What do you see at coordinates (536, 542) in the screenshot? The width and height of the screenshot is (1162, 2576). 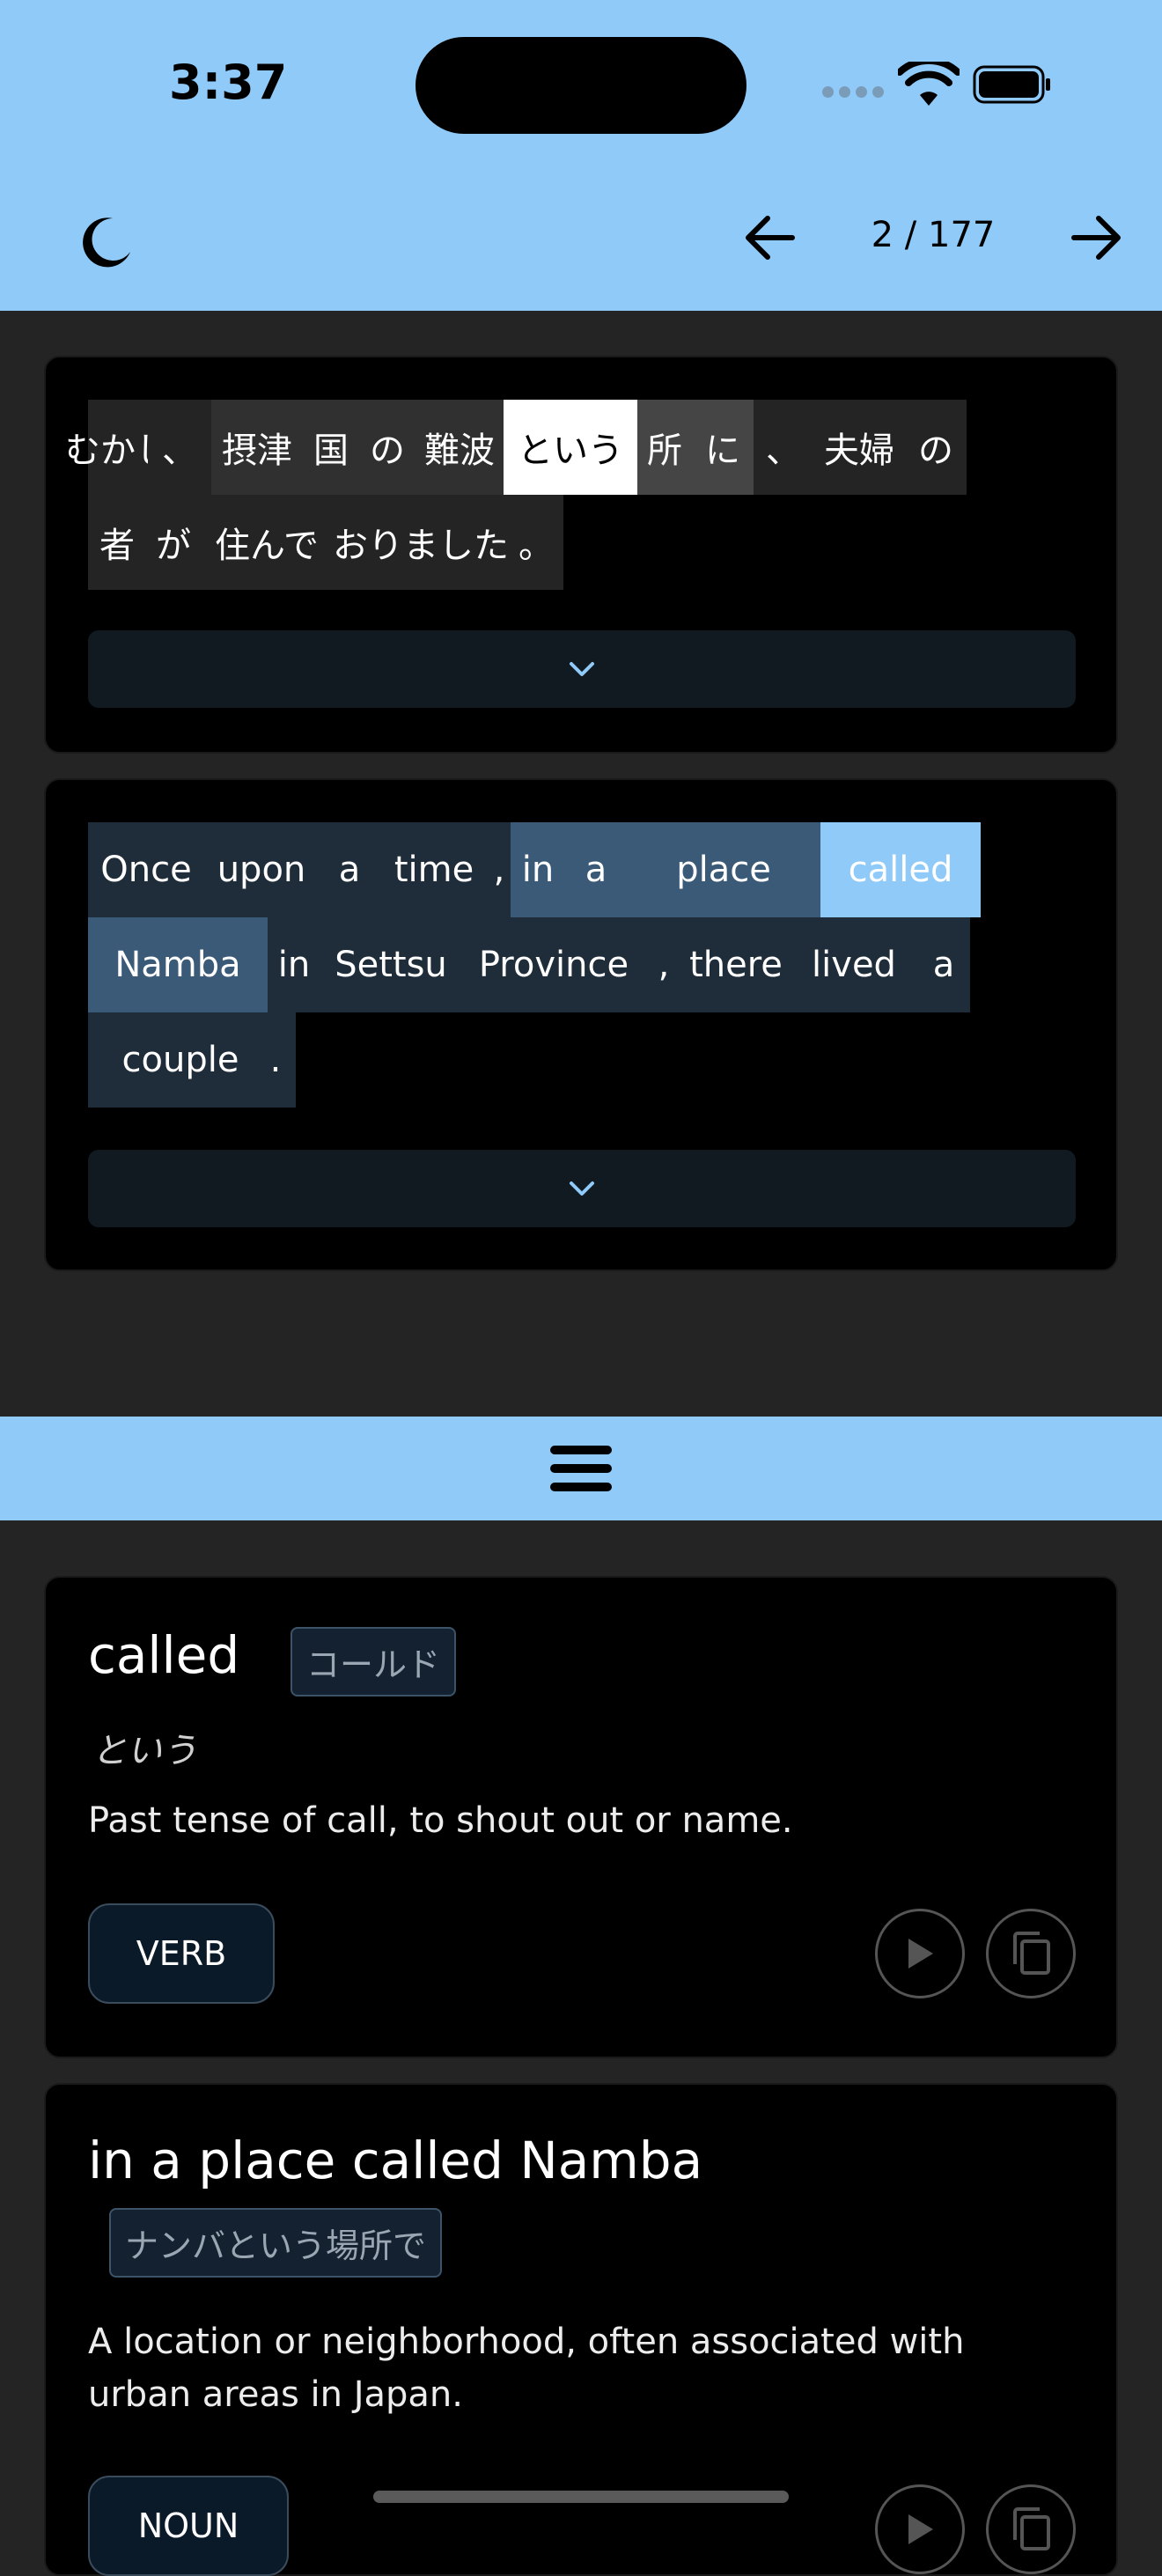 I see `token: 。` at bounding box center [536, 542].